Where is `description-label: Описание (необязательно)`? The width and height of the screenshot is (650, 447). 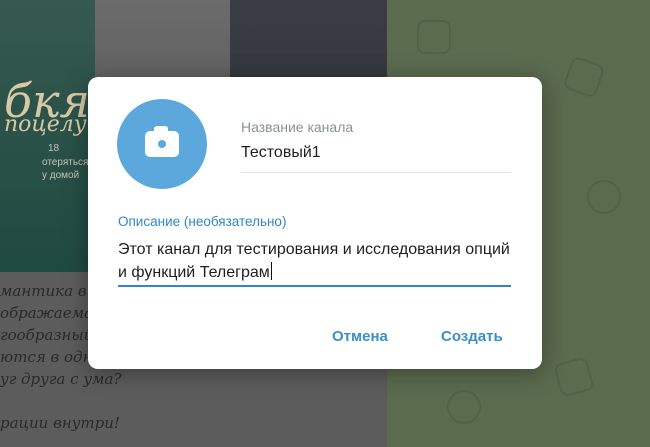 description-label: Описание (необязательно) is located at coordinates (202, 221).